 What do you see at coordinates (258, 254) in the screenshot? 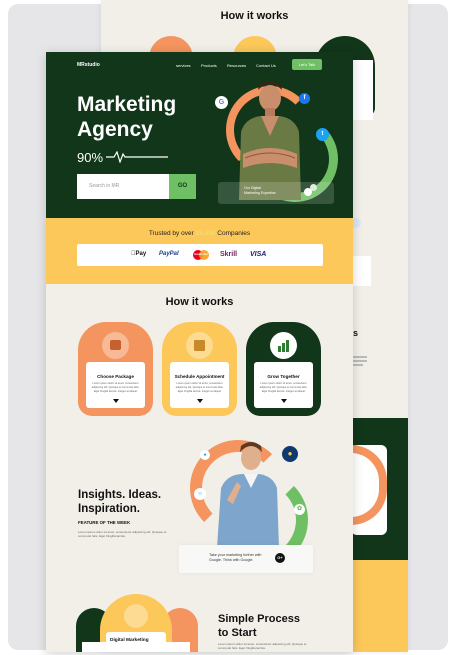
I see `visa-logo: VISA` at bounding box center [258, 254].